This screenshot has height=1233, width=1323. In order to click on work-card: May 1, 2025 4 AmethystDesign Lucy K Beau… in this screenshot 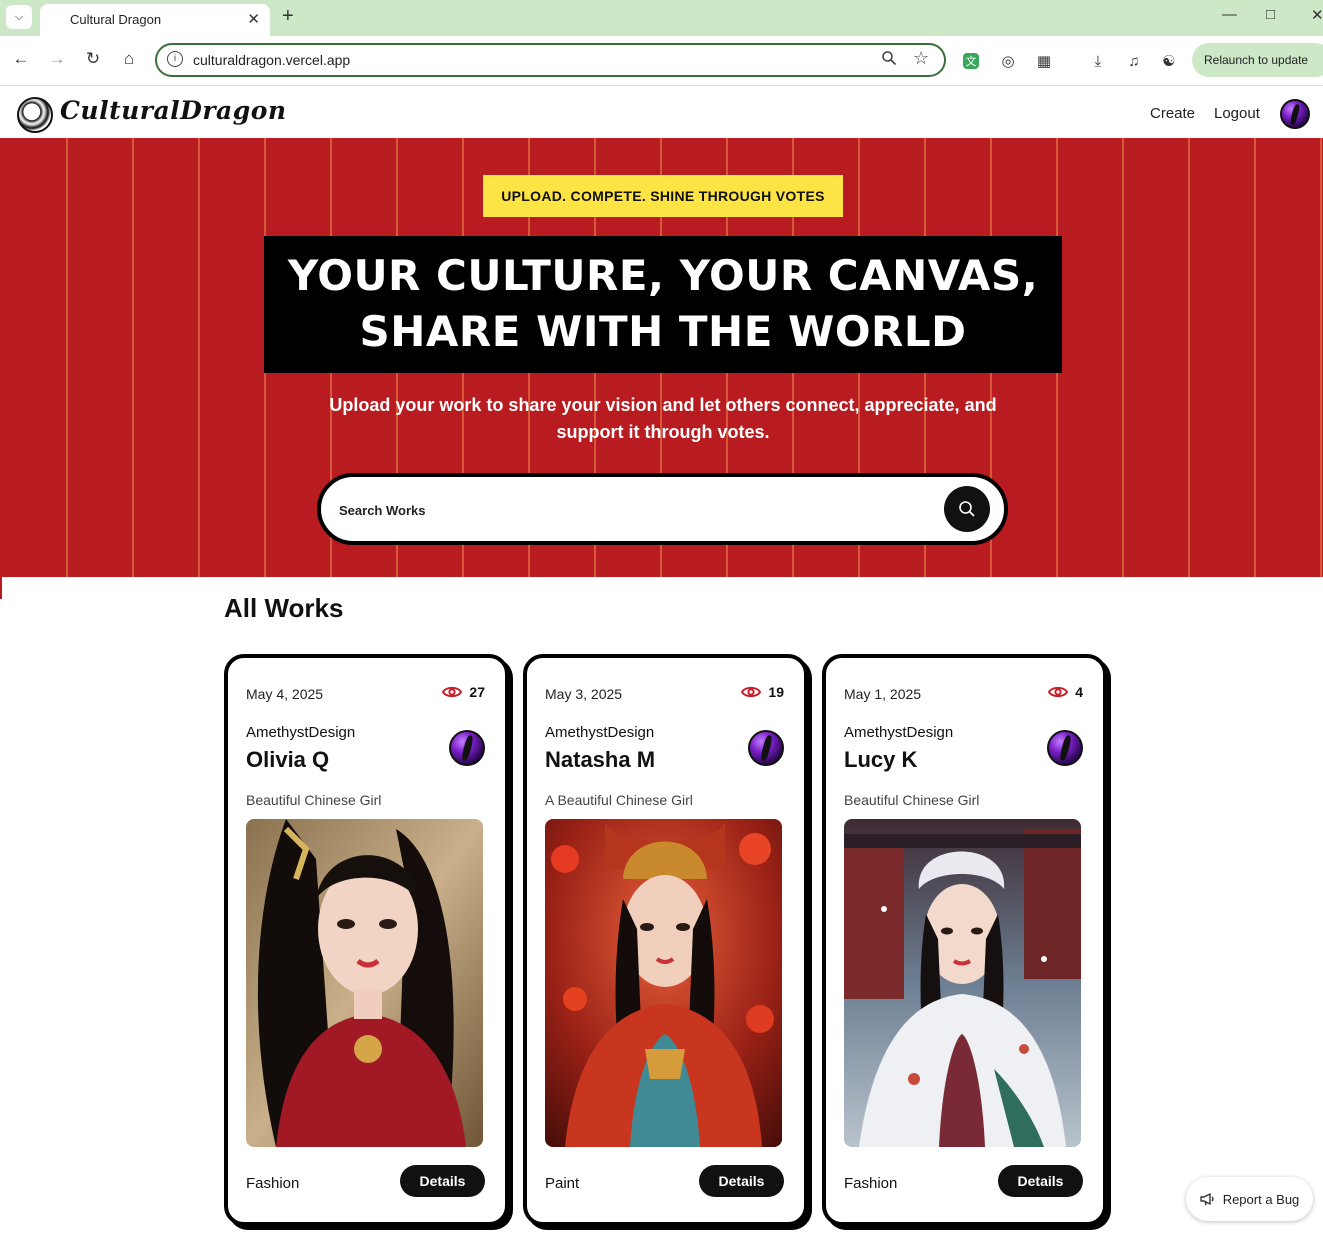, I will do `click(964, 940)`.